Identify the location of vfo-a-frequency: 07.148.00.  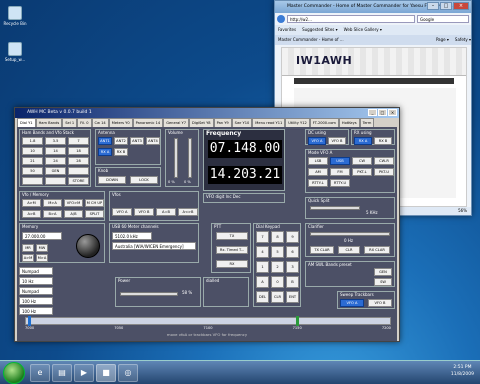
(245, 149).